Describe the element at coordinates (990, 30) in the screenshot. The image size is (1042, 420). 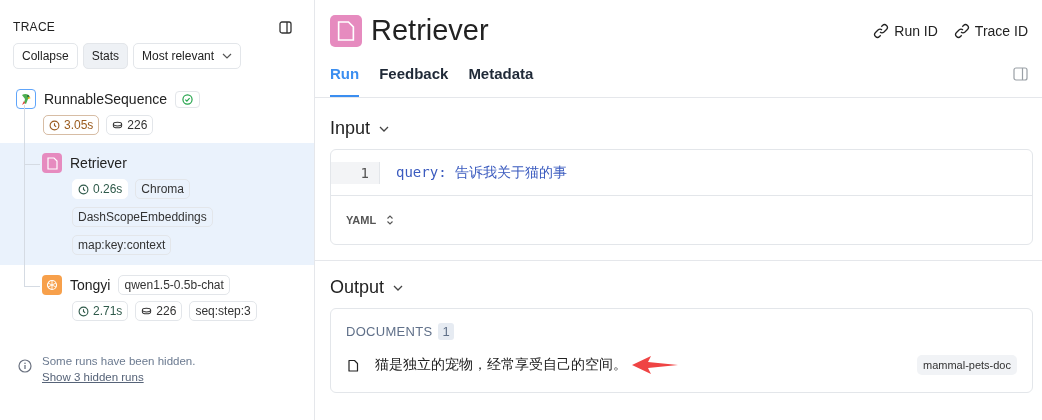
I see `copy-id-link: Trace ID` at that location.